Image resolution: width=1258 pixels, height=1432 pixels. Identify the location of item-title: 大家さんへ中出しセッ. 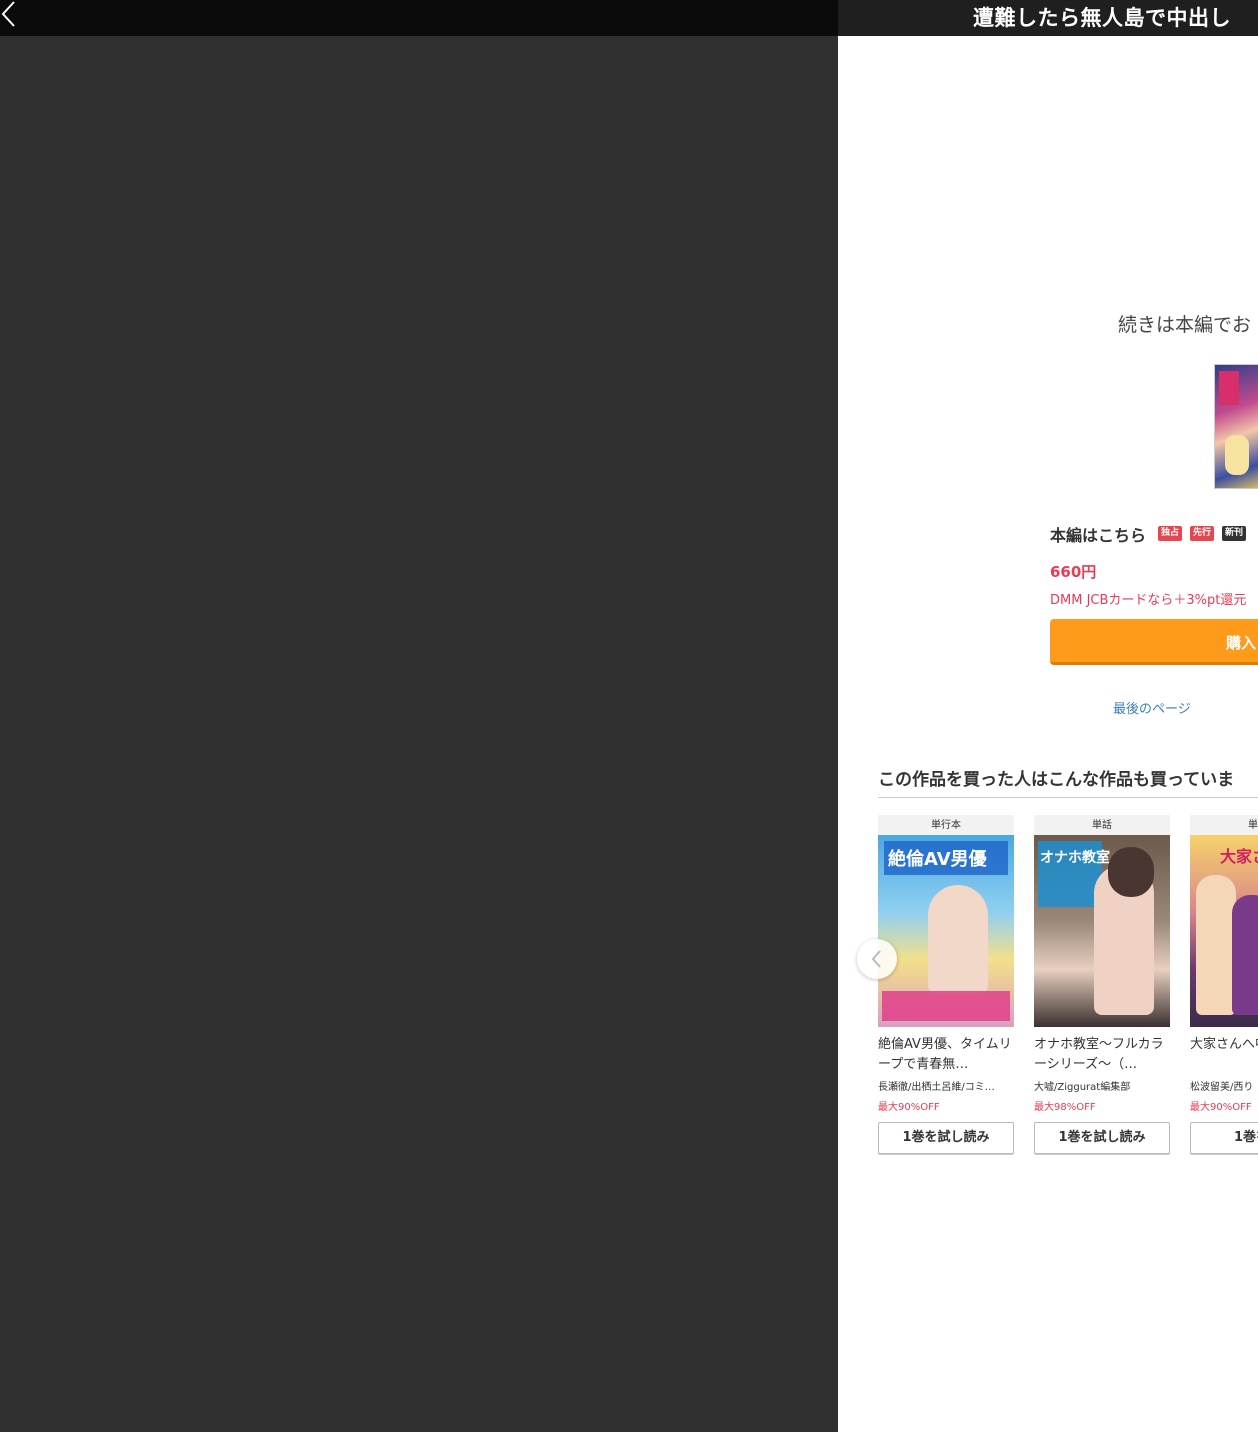
(1224, 1055).